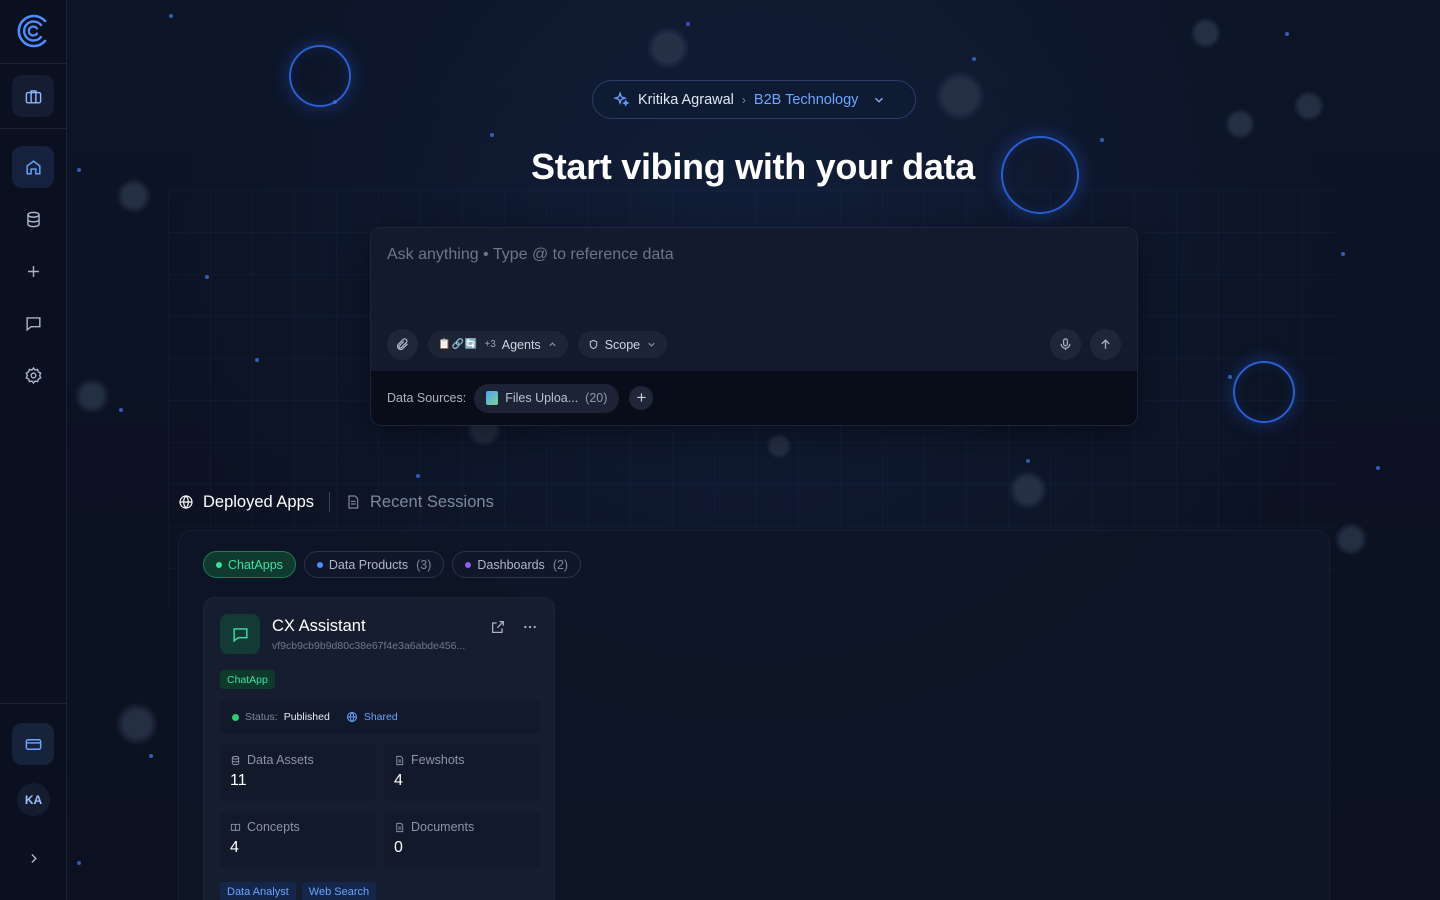 The width and height of the screenshot is (1440, 900). What do you see at coordinates (498, 344) in the screenshot?
I see `agents-selector: 📋🔗🔄 +3 Agents` at bounding box center [498, 344].